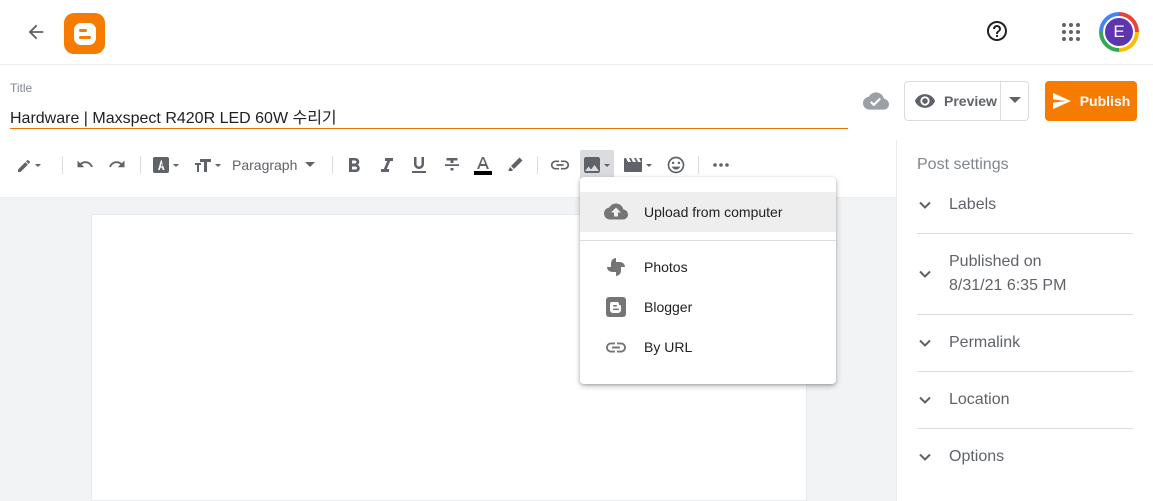 The height and width of the screenshot is (501, 1153). I want to click on text-size-icon, so click(209, 165).